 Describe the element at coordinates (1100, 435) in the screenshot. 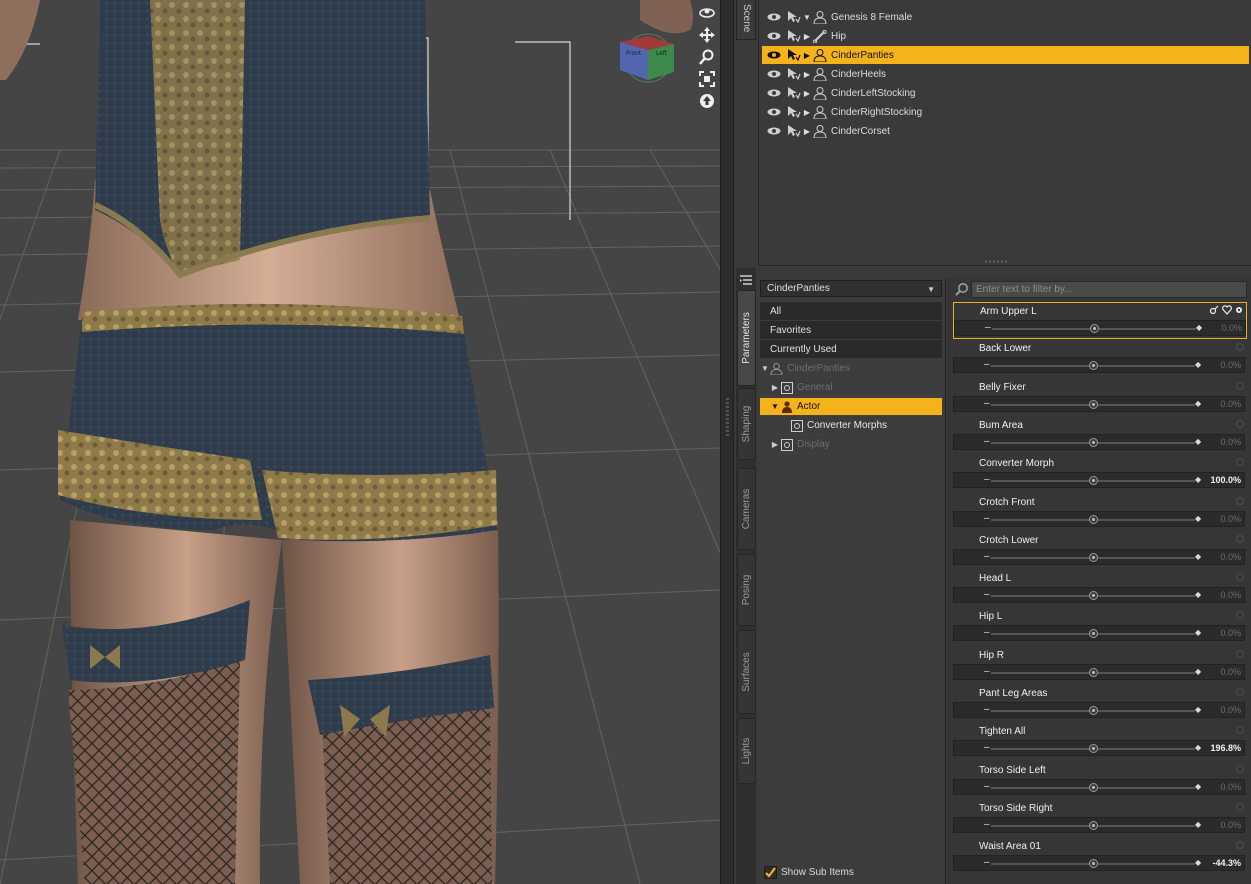

I see `parameter-bum-area: Bum Area – ◆ 0.0%` at that location.